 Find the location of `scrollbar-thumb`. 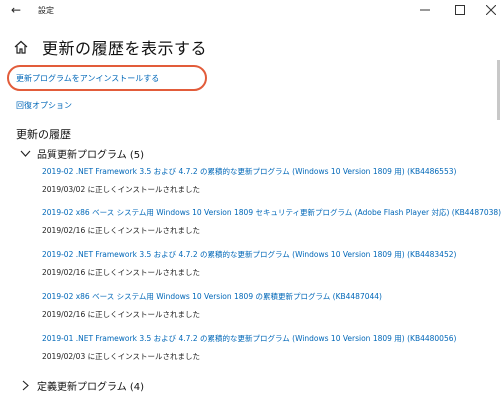

scrollbar-thumb is located at coordinates (498, 90).